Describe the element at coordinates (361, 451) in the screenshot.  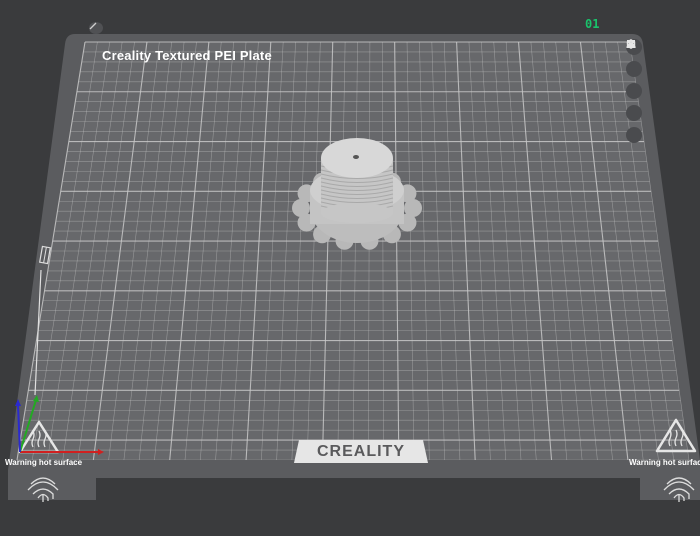
I see `brand-label: CREALITY` at that location.